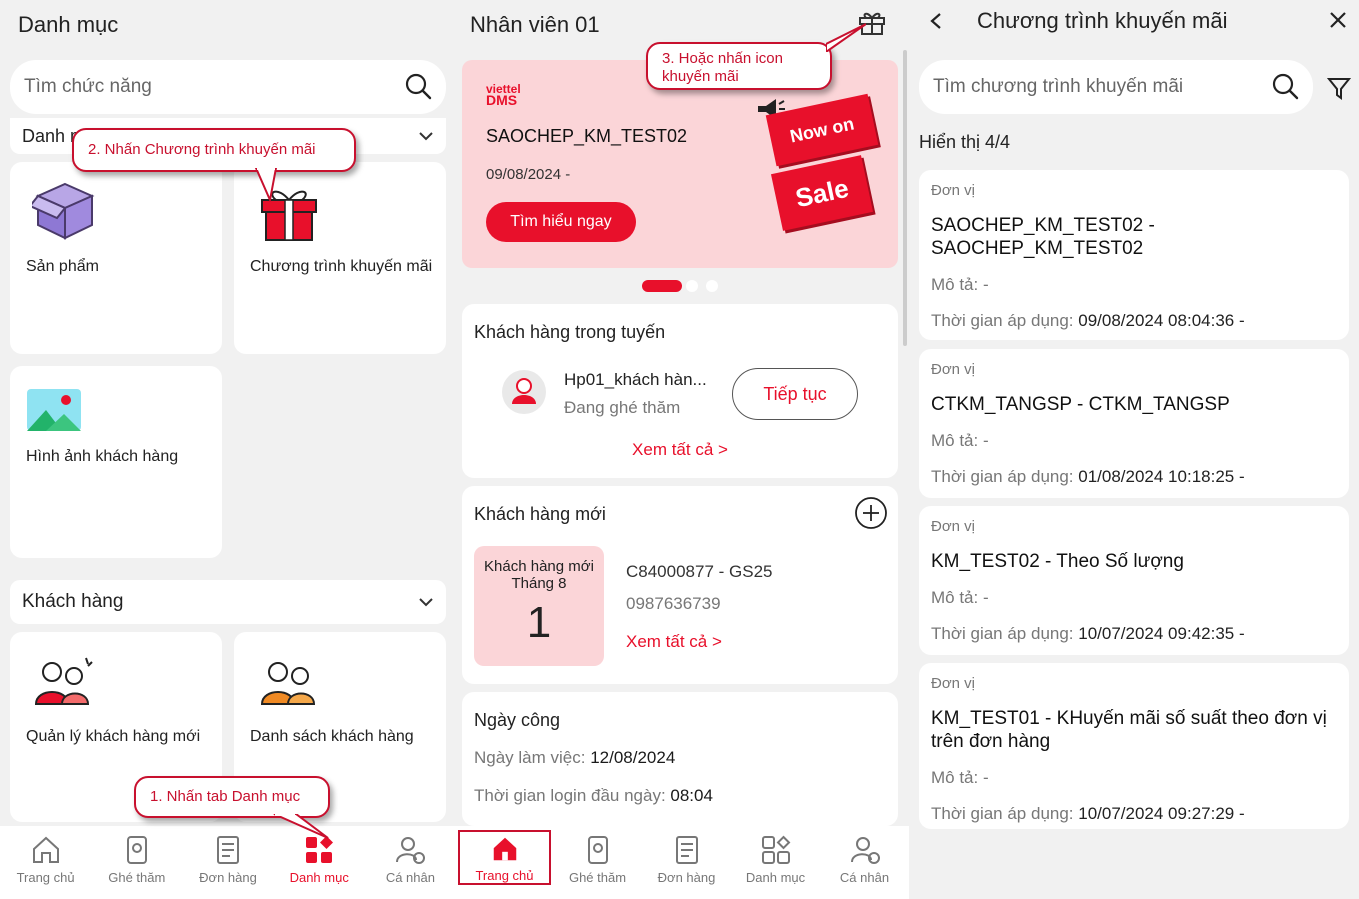 This screenshot has width=1359, height=899. I want to click on callout-step3: 3. Hoặc nhấn icon khuyến mãi, so click(739, 66).